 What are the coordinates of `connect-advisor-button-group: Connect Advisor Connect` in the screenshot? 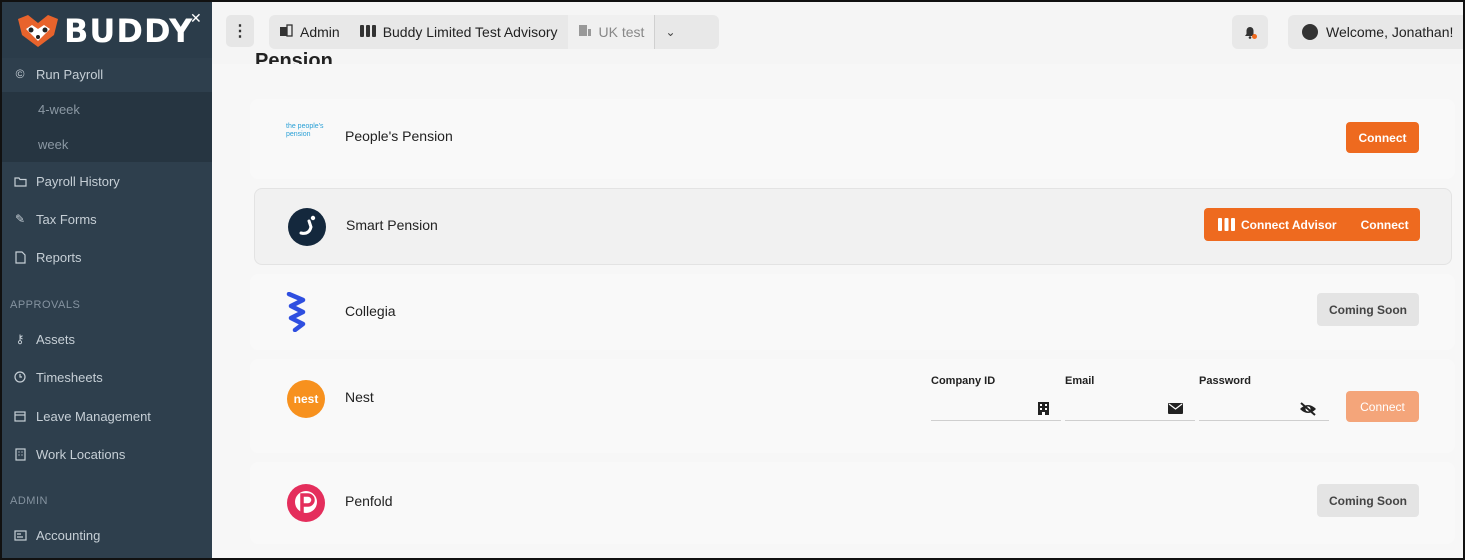 It's located at (1312, 224).